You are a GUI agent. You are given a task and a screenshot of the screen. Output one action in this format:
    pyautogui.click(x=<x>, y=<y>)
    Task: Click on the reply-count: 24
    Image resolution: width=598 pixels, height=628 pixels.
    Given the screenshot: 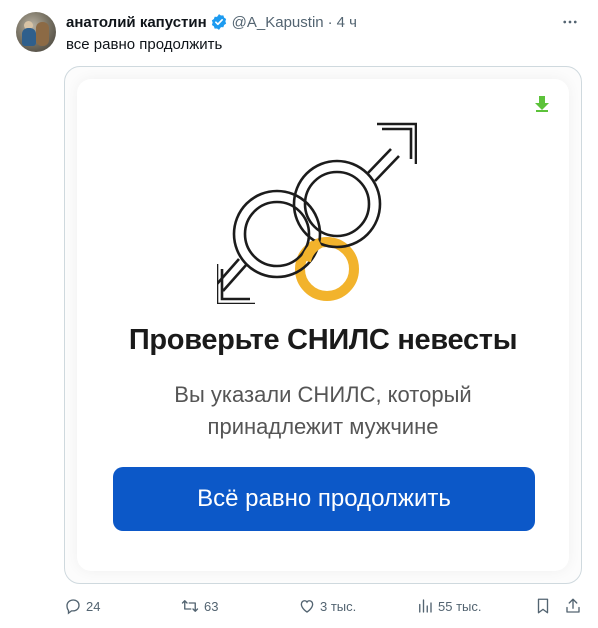 What is the action you would take?
    pyautogui.click(x=93, y=606)
    